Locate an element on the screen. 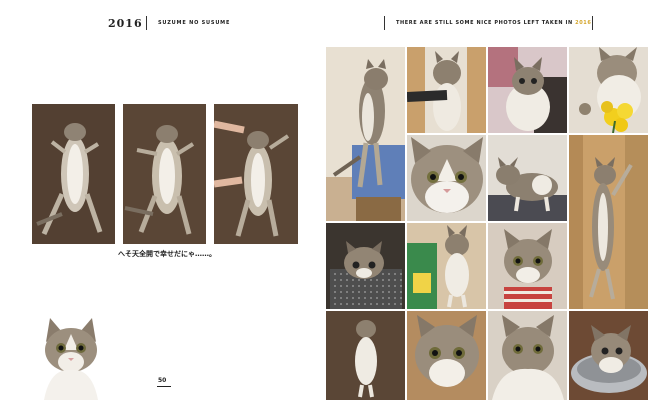 This screenshot has height=400, width=650. grid-photo-cat-standing-on-chair is located at coordinates (365, 134).